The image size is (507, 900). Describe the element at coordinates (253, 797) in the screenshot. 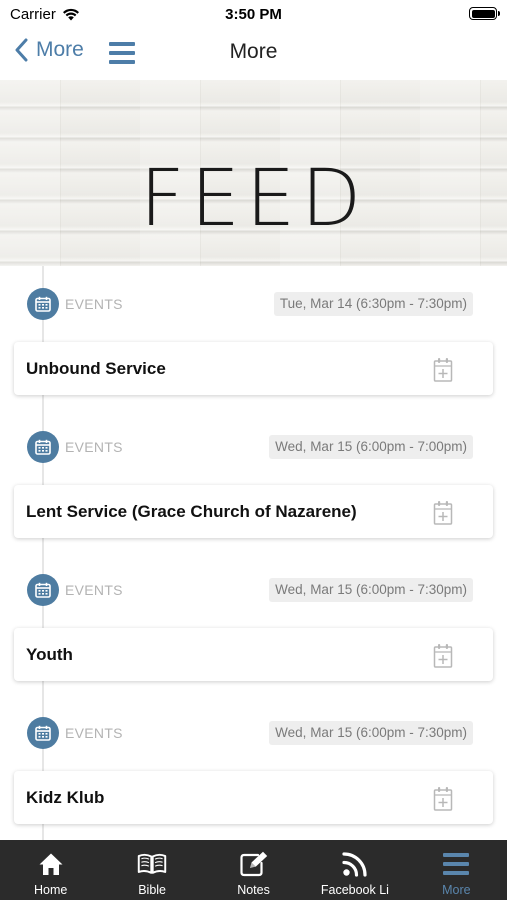

I see `event-card: Kidz Klub` at that location.